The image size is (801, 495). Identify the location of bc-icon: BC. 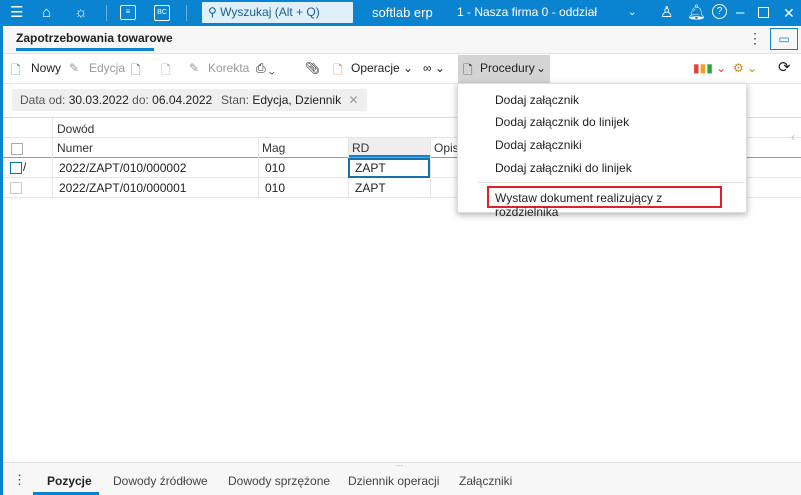
(162, 13).